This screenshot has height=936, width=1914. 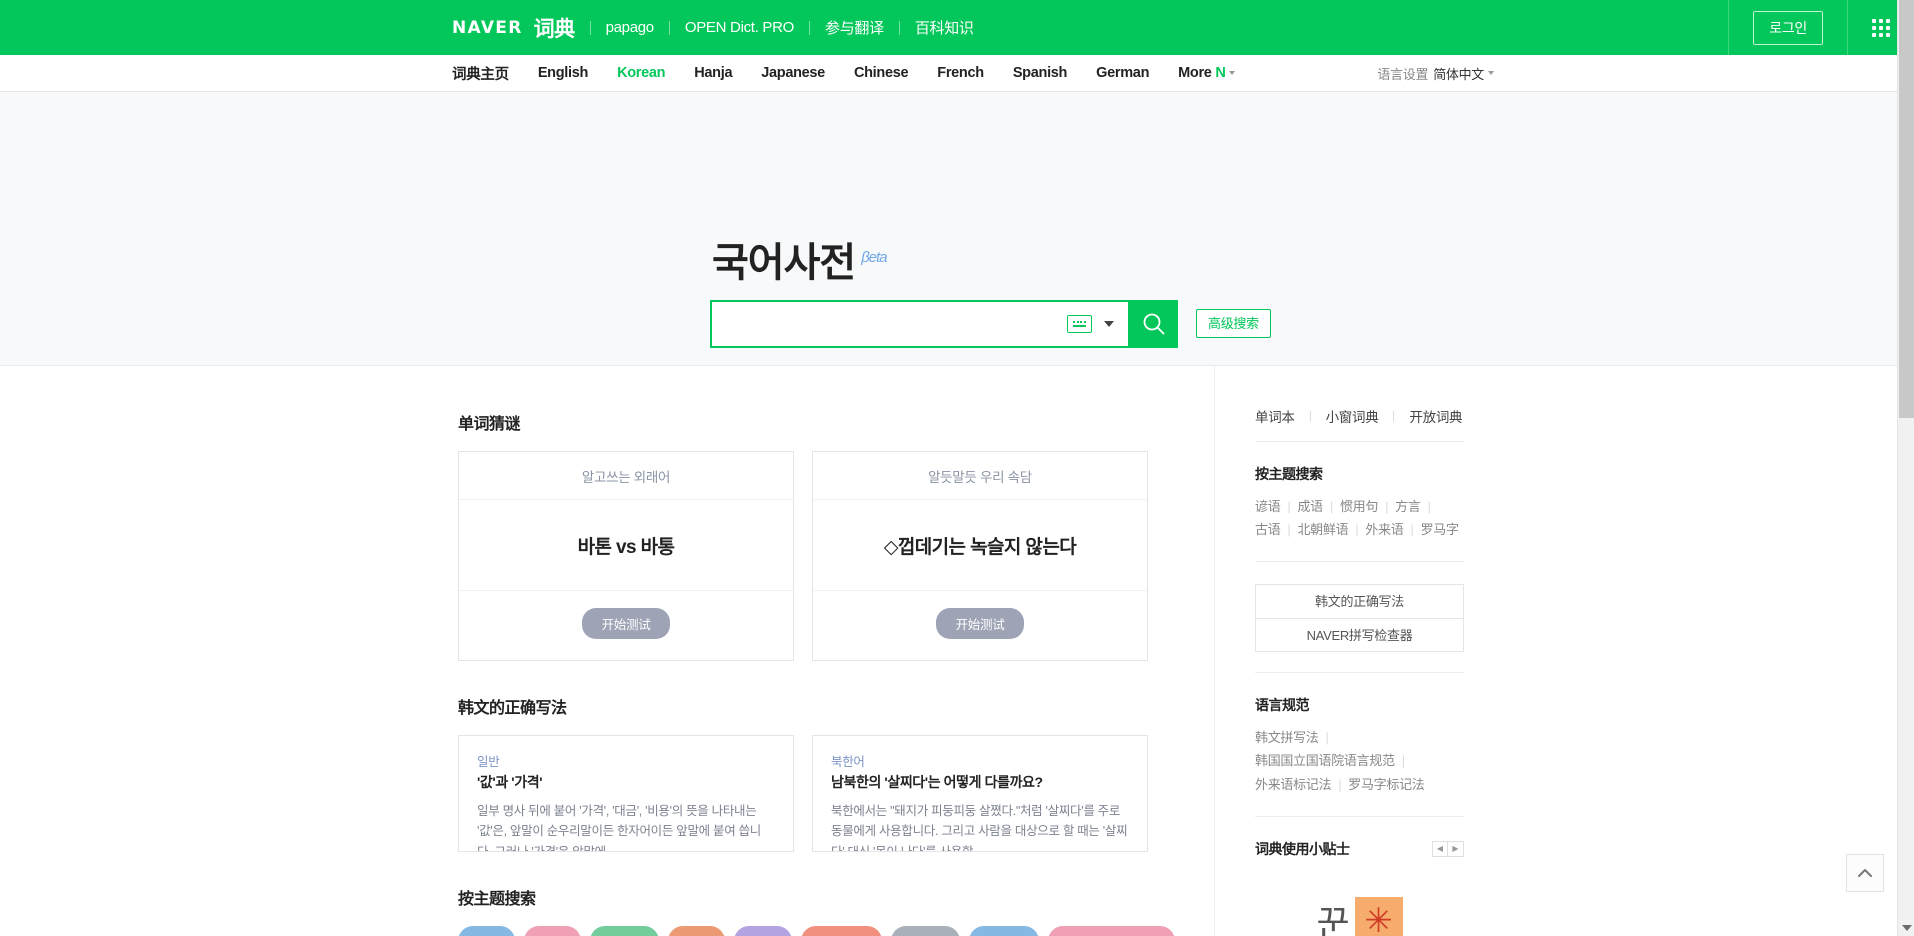 I want to click on sidebar-link-idiom: 成语, so click(x=1310, y=506).